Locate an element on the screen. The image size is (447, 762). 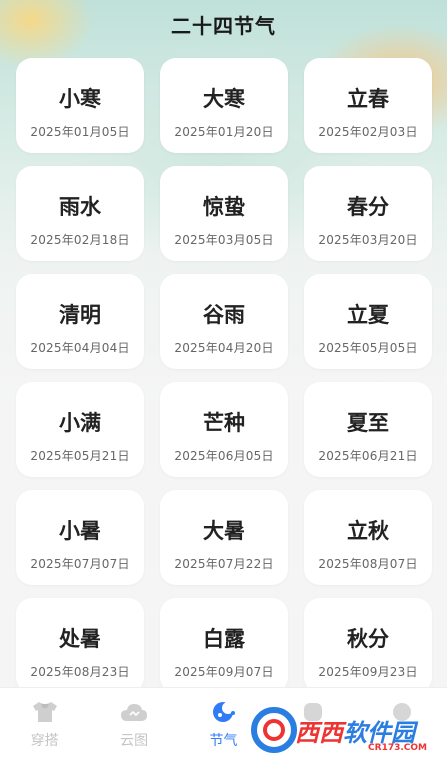
term-card: 夏至 2025年06月21日 is located at coordinates (368, 429).